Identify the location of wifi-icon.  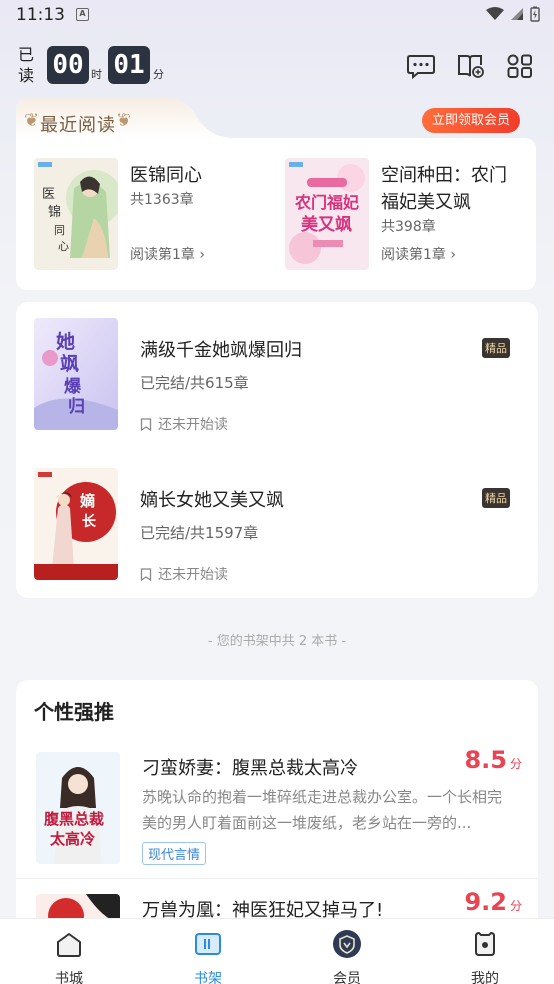
(495, 13).